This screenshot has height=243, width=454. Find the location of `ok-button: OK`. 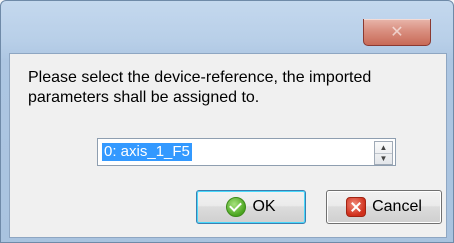

ok-button: OK is located at coordinates (251, 207).